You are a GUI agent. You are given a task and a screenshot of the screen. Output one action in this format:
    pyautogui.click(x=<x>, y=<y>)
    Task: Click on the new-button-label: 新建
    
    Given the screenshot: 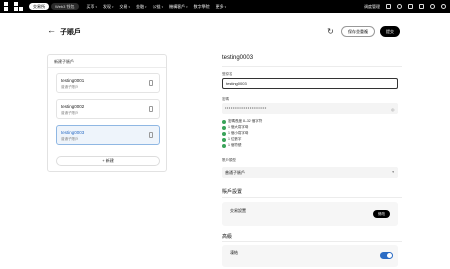 What is the action you would take?
    pyautogui.click(x=109, y=160)
    